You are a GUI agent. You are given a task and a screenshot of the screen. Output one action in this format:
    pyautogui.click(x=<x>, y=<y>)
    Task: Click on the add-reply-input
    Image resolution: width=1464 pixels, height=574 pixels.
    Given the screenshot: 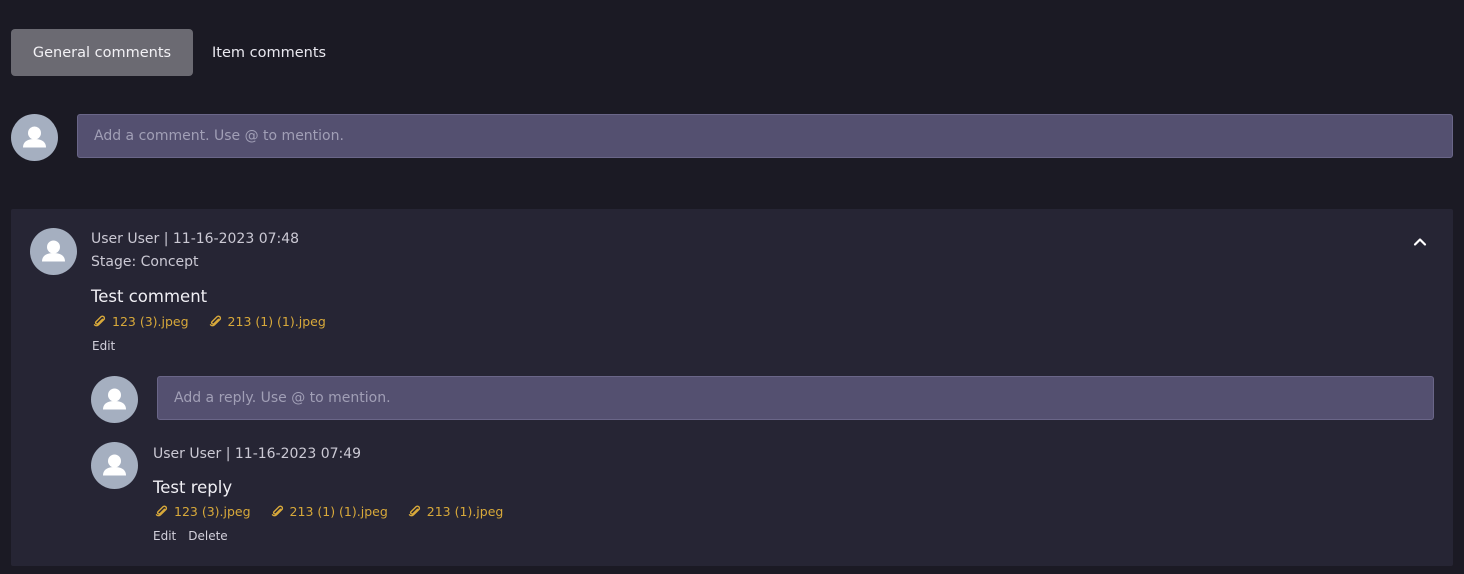 What is the action you would take?
    pyautogui.click(x=795, y=398)
    